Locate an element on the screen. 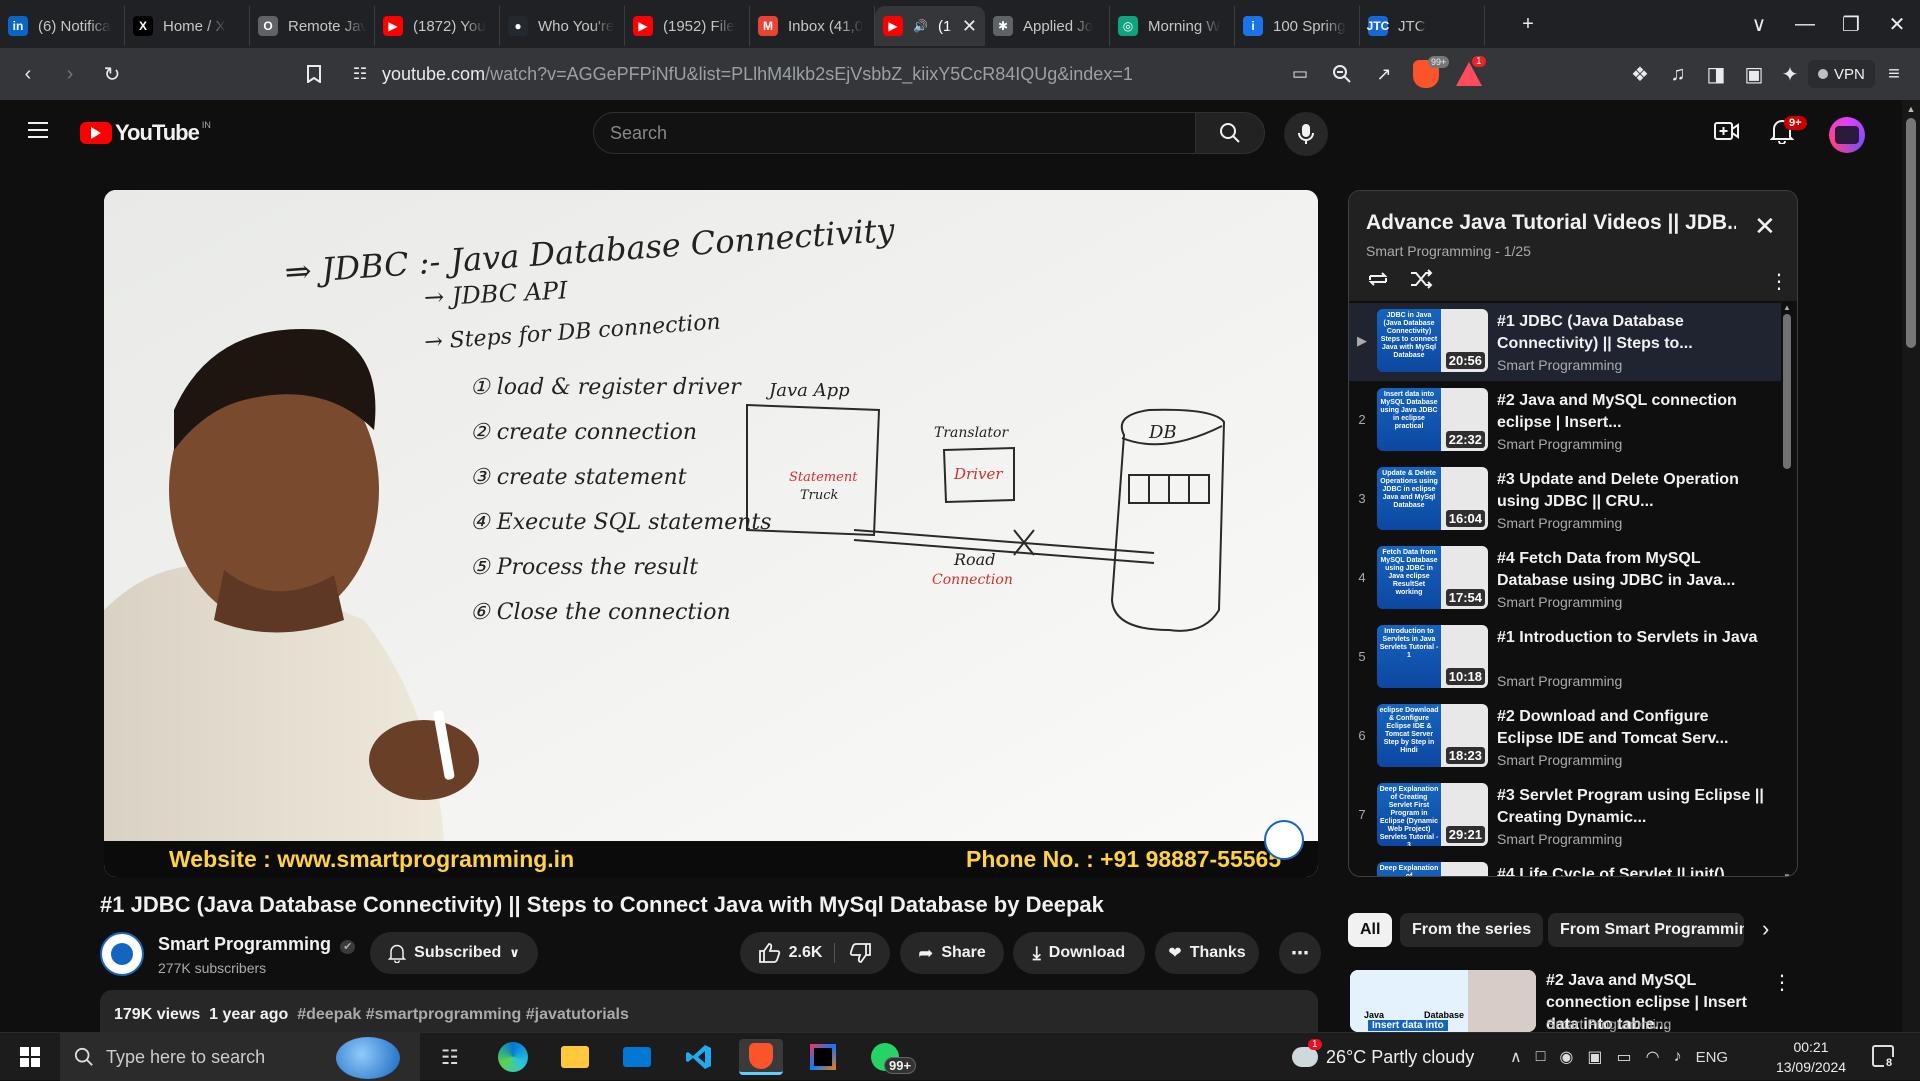 The width and height of the screenshot is (1920, 1081). playlist-scrollbar: ▲ ▼ is located at coordinates (1787, 589).